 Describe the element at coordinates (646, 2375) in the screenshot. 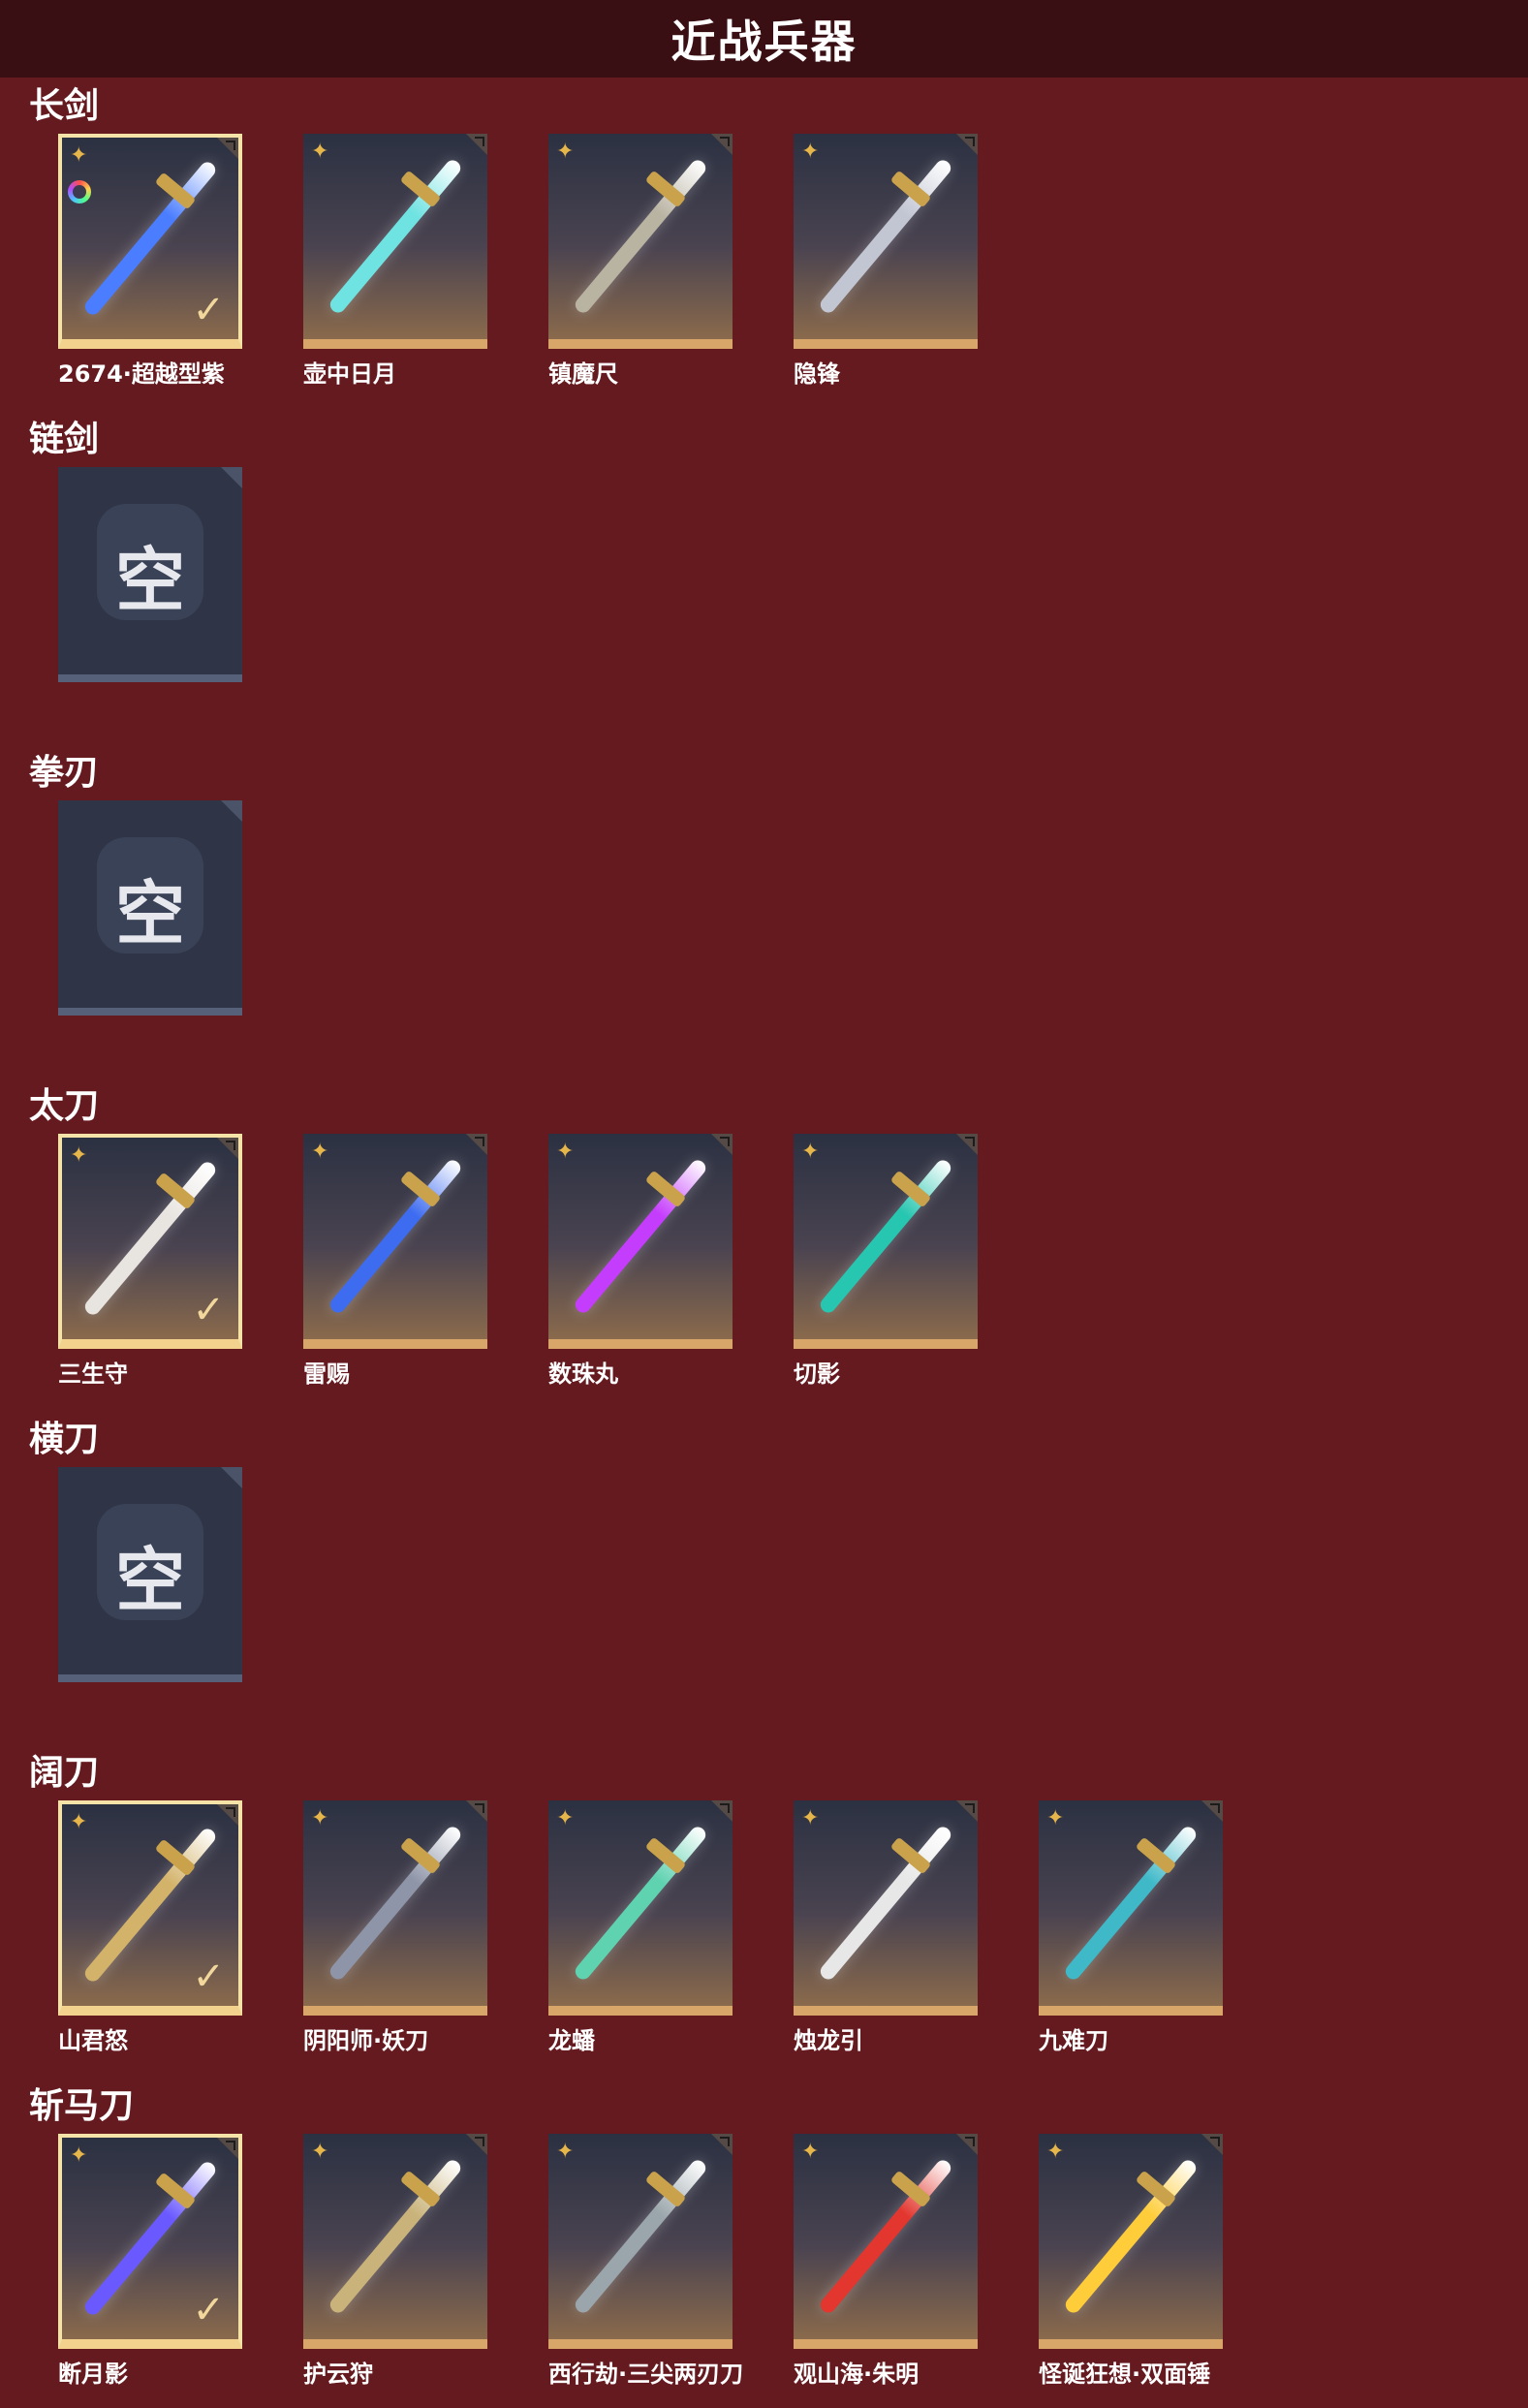

I see `weapon-name: 西行劫·三尖两刃刀` at that location.